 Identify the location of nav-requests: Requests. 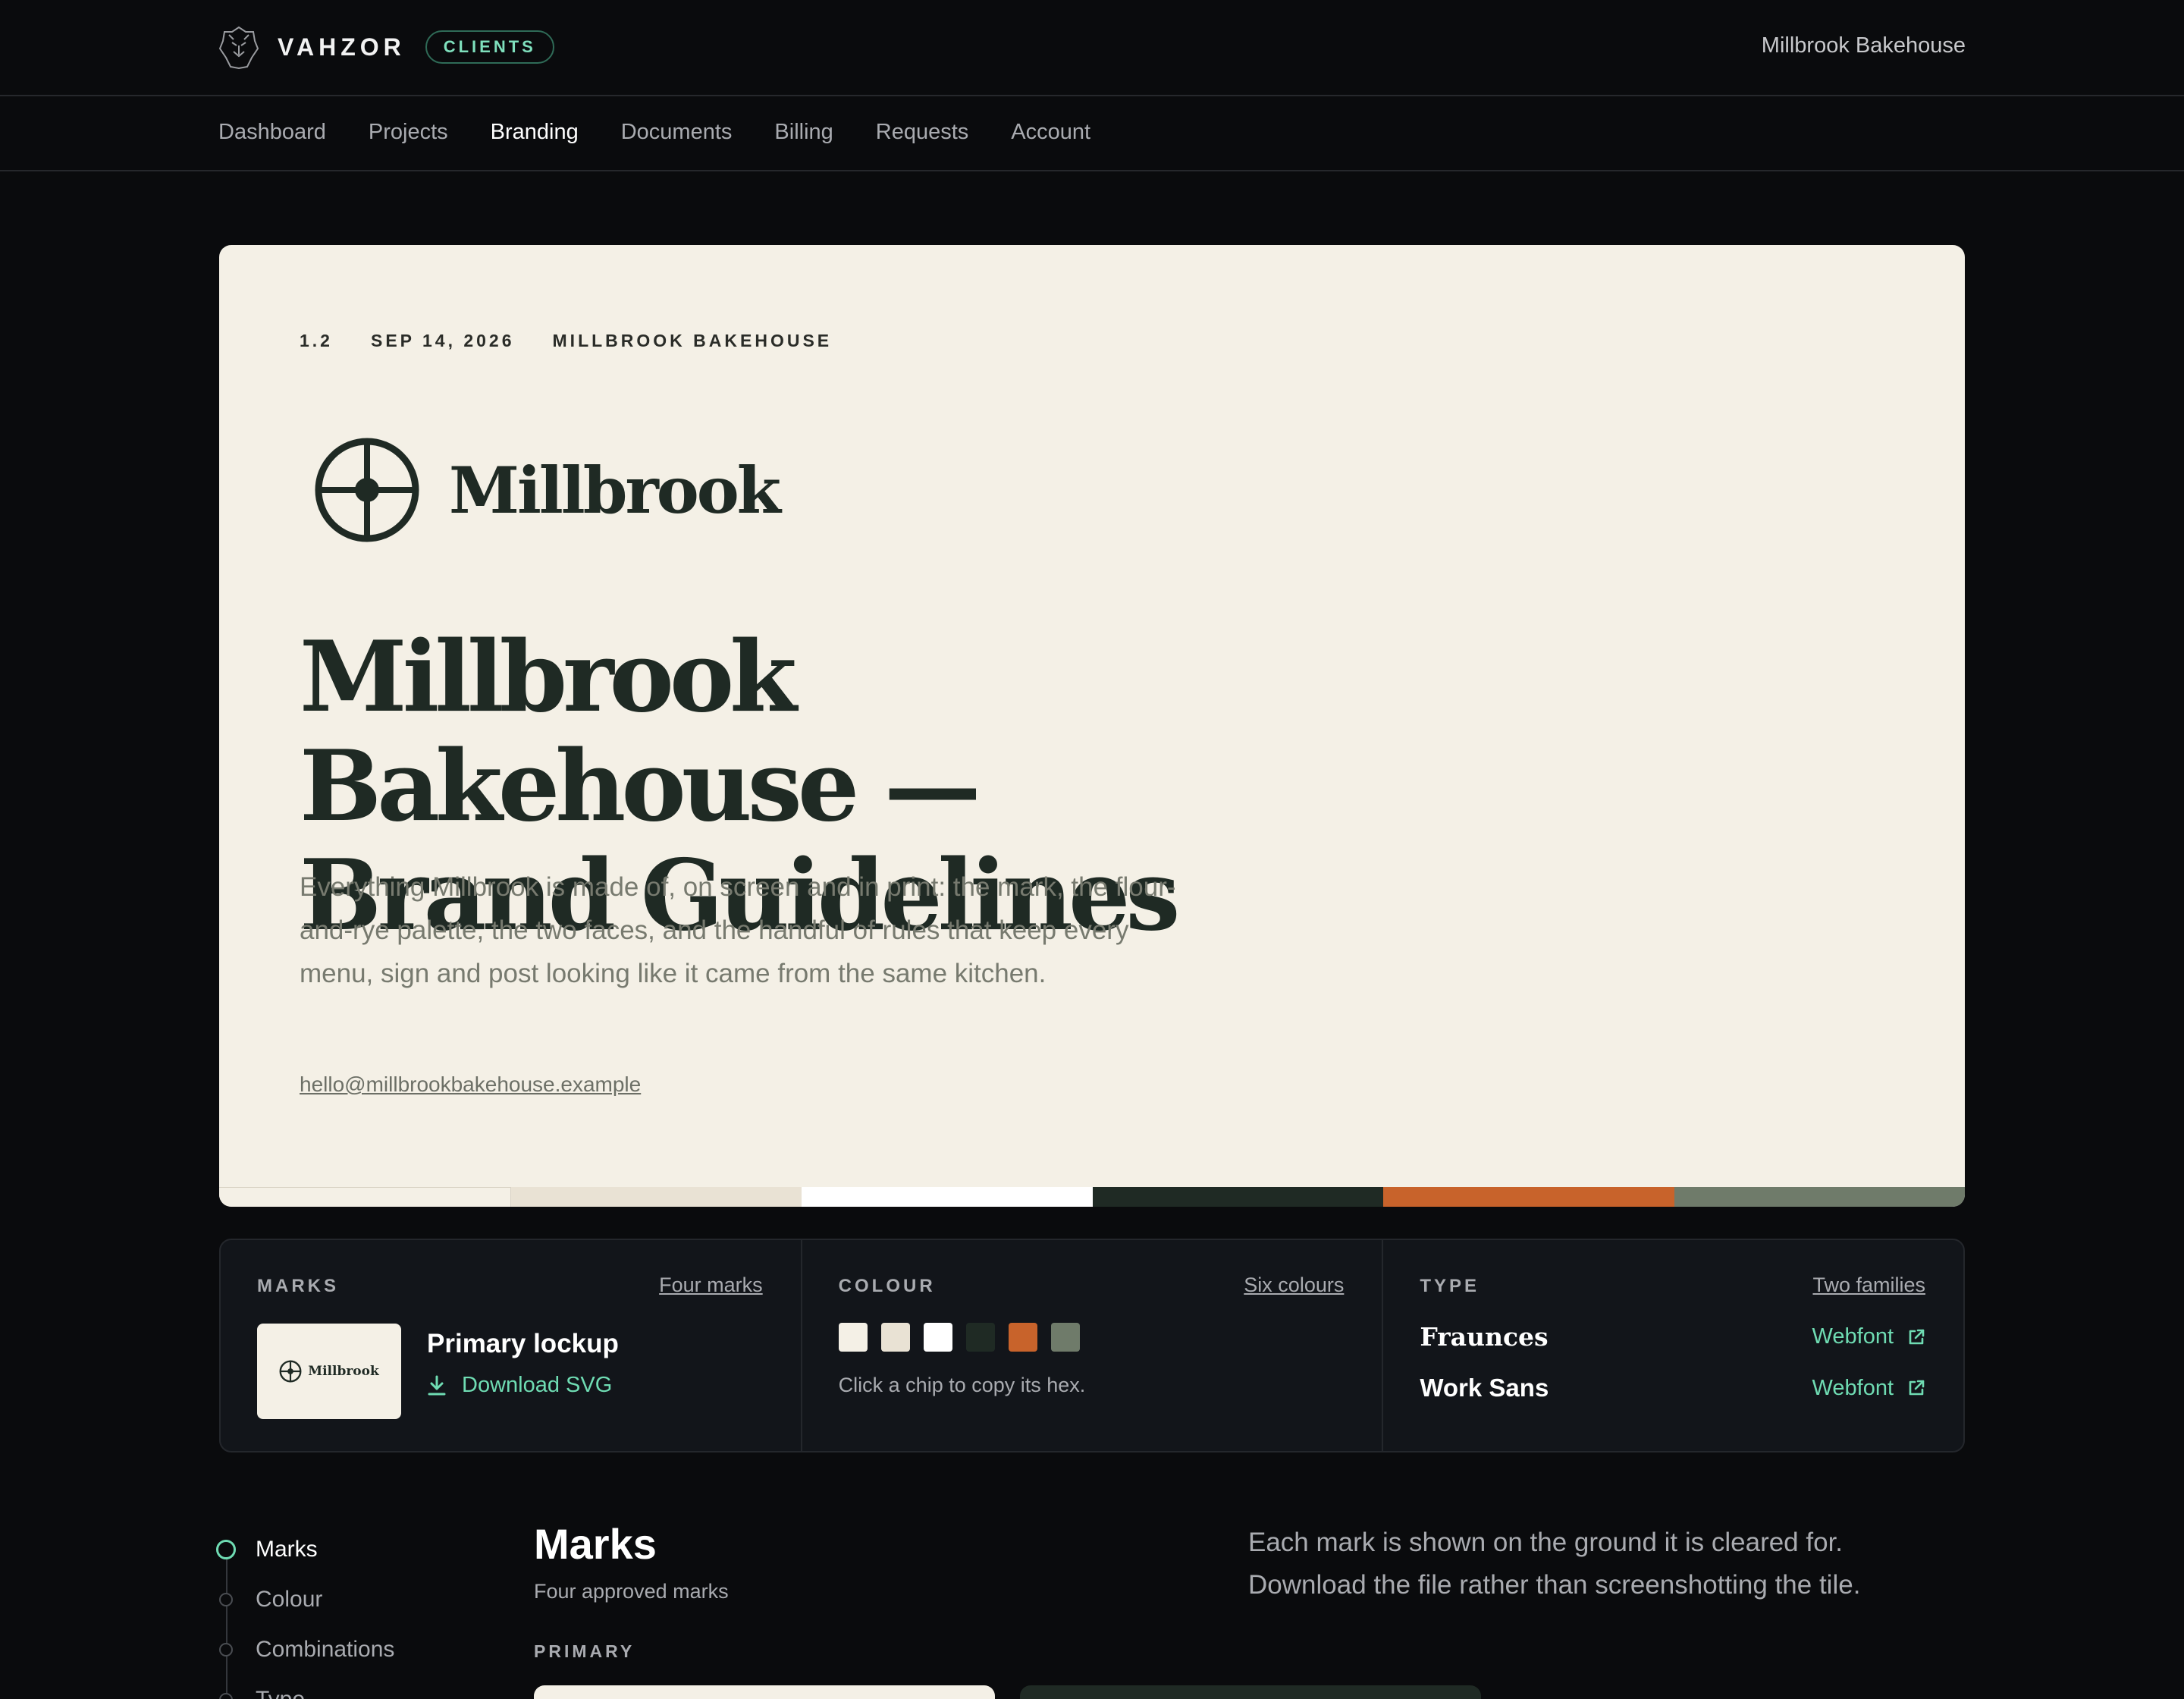
(922, 133).